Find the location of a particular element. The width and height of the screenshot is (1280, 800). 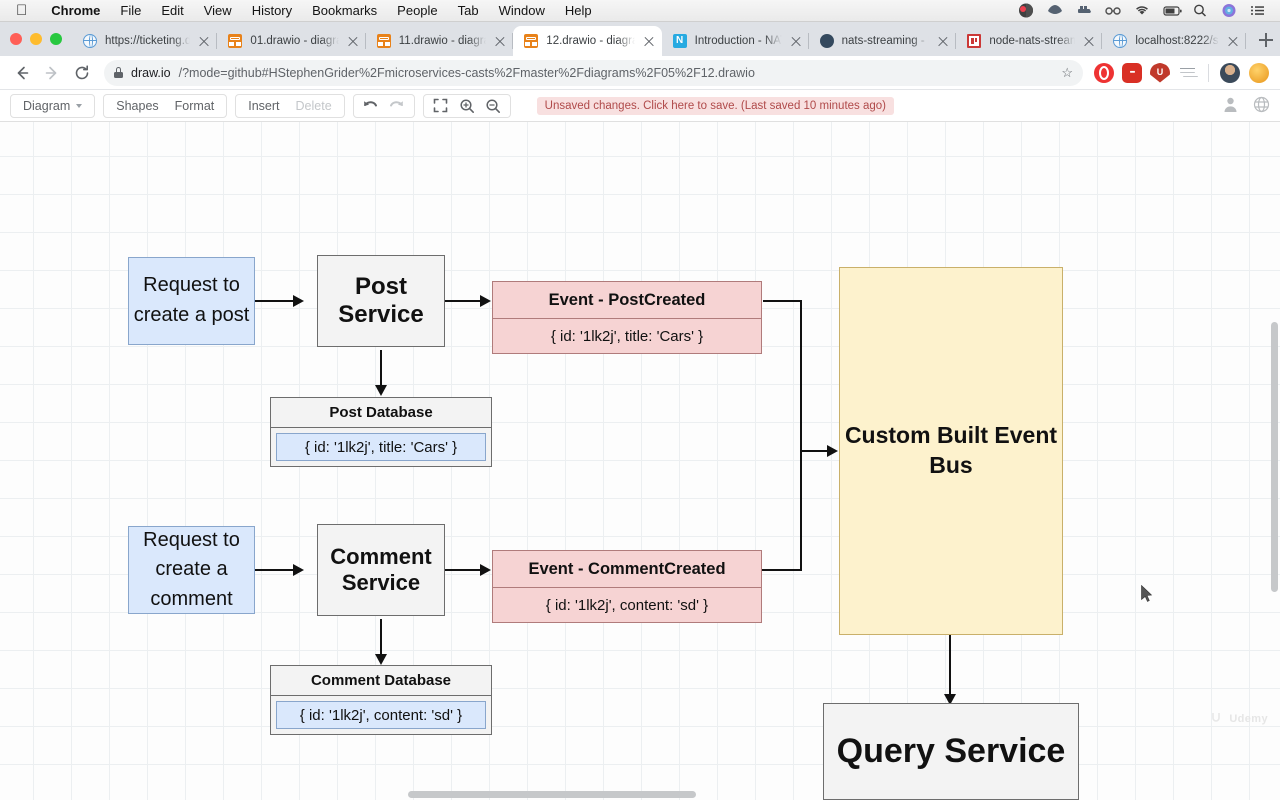

ublock-shield-icon is located at coordinates (1160, 72).